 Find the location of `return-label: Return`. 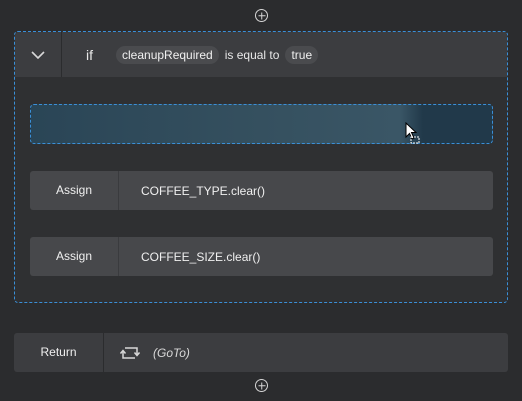

return-label: Return is located at coordinates (59, 352).